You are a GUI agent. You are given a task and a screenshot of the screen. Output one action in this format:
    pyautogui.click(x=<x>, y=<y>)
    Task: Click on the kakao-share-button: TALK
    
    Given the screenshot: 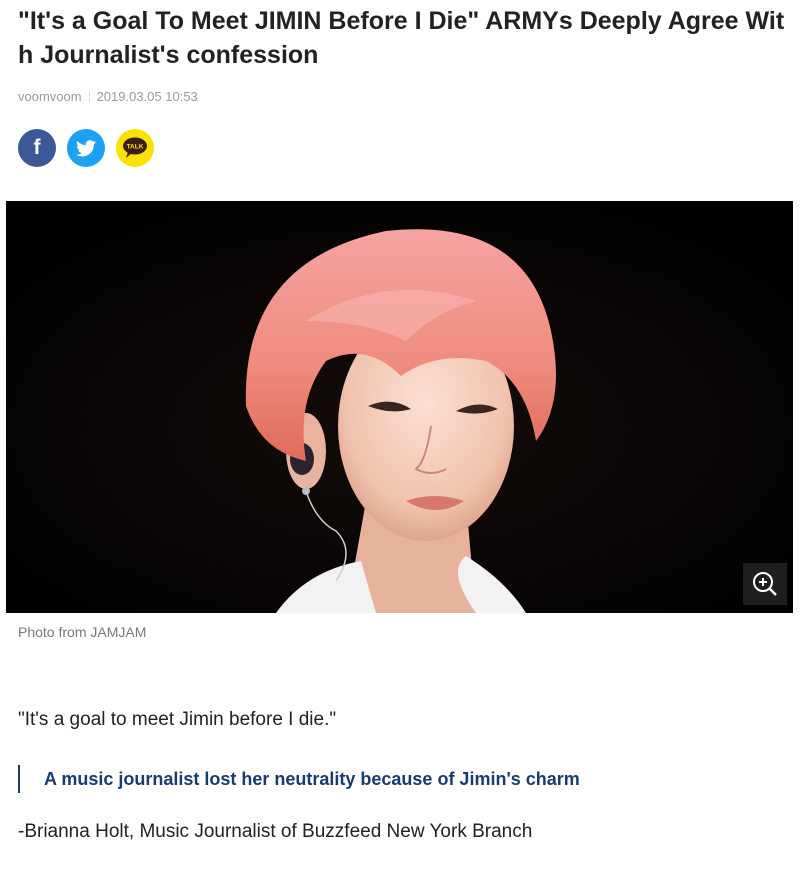 What is the action you would take?
    pyautogui.click(x=135, y=148)
    